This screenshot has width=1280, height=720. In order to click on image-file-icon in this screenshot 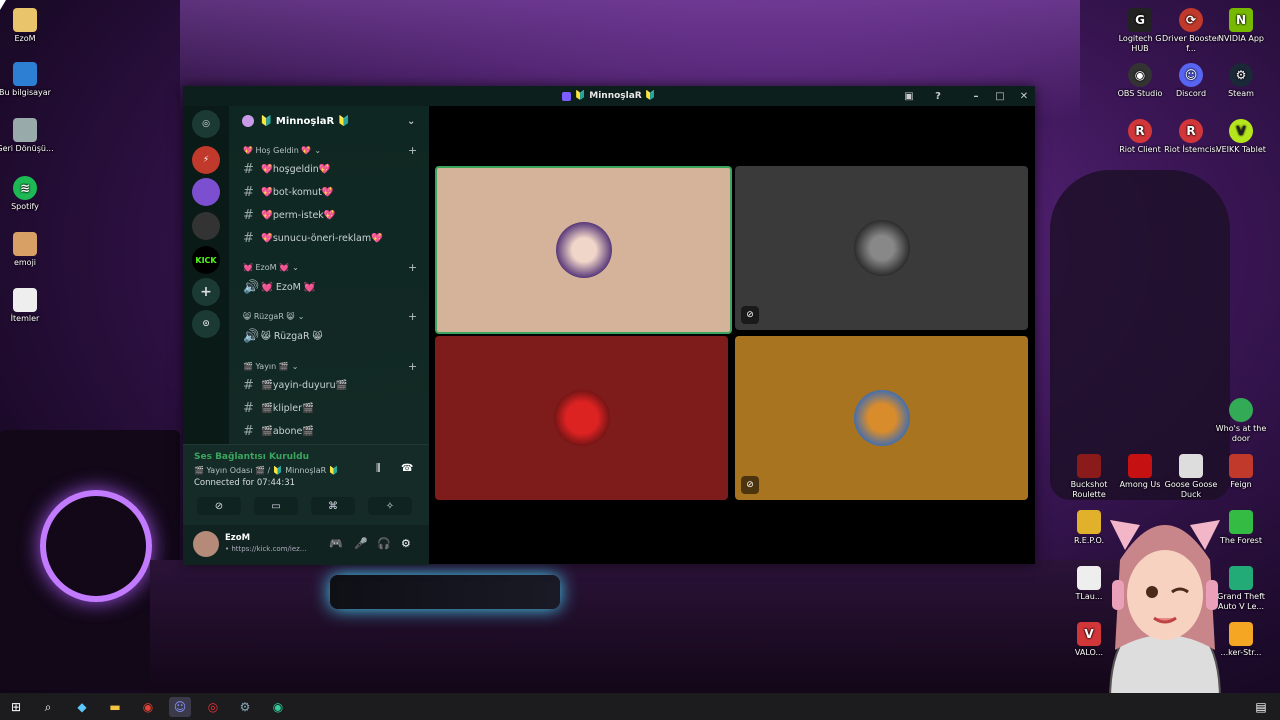, I will do `click(25, 244)`.